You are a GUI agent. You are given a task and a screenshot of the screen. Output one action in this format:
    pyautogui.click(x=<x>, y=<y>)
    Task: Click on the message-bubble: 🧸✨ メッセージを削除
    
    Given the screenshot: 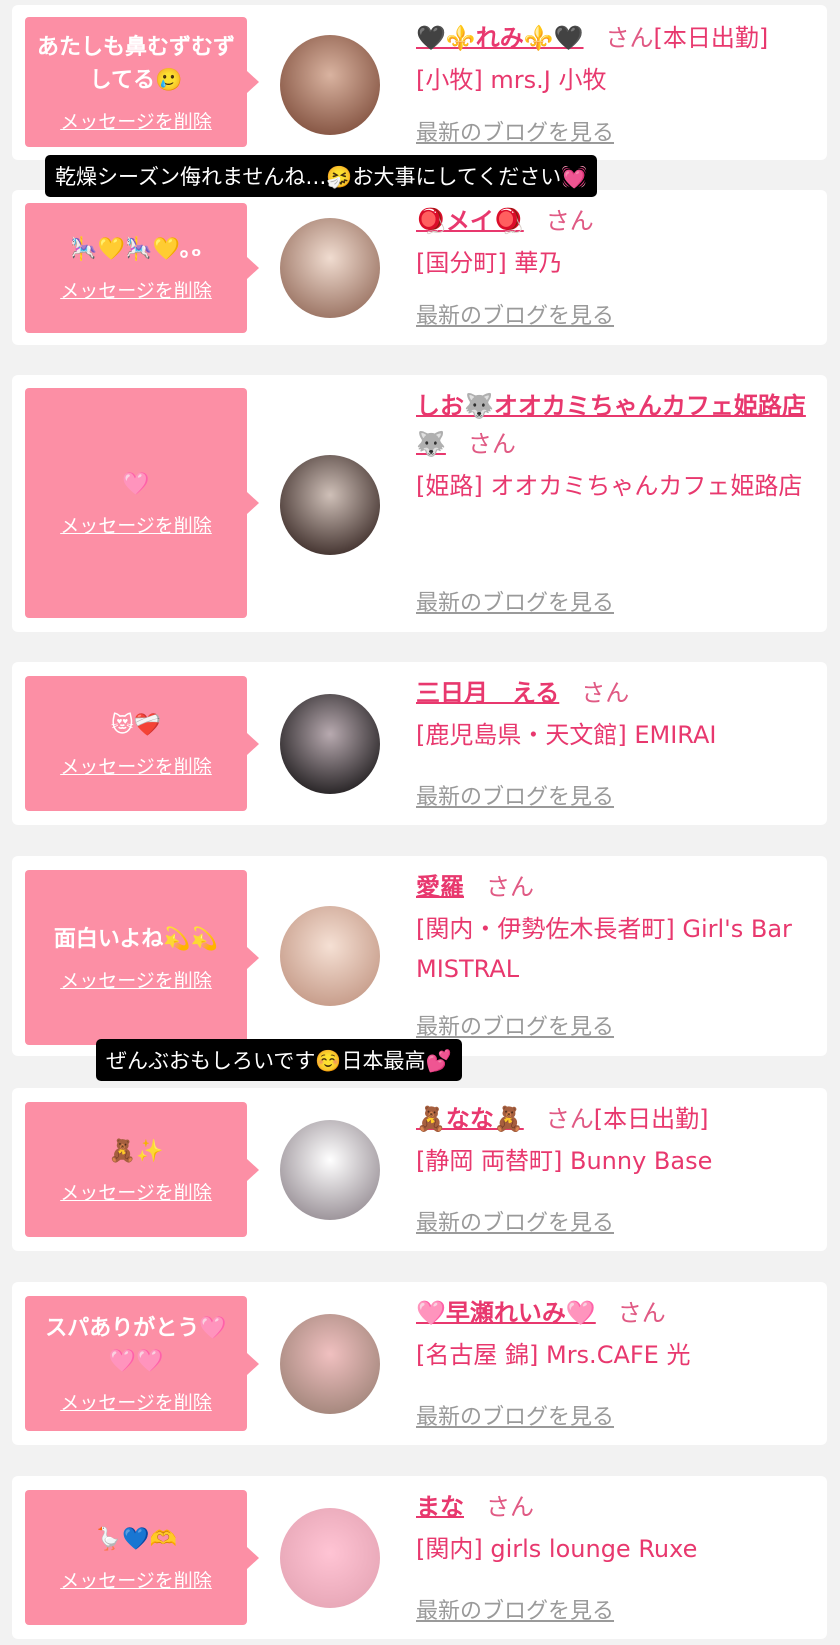 What is the action you would take?
    pyautogui.click(x=142, y=1169)
    